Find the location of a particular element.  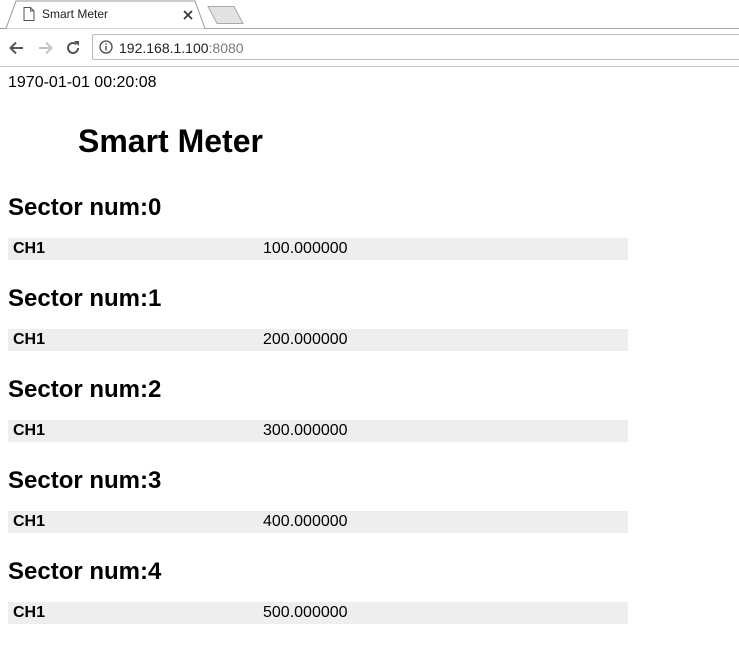

channel-row: CH1 300.000000 is located at coordinates (318, 431).